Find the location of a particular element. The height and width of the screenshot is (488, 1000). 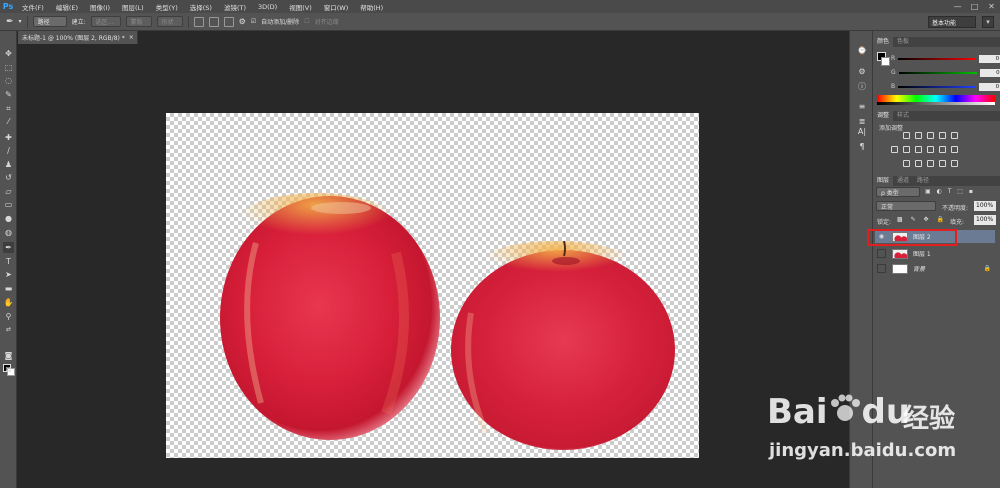

selective-color-icon is located at coordinates (954, 163).